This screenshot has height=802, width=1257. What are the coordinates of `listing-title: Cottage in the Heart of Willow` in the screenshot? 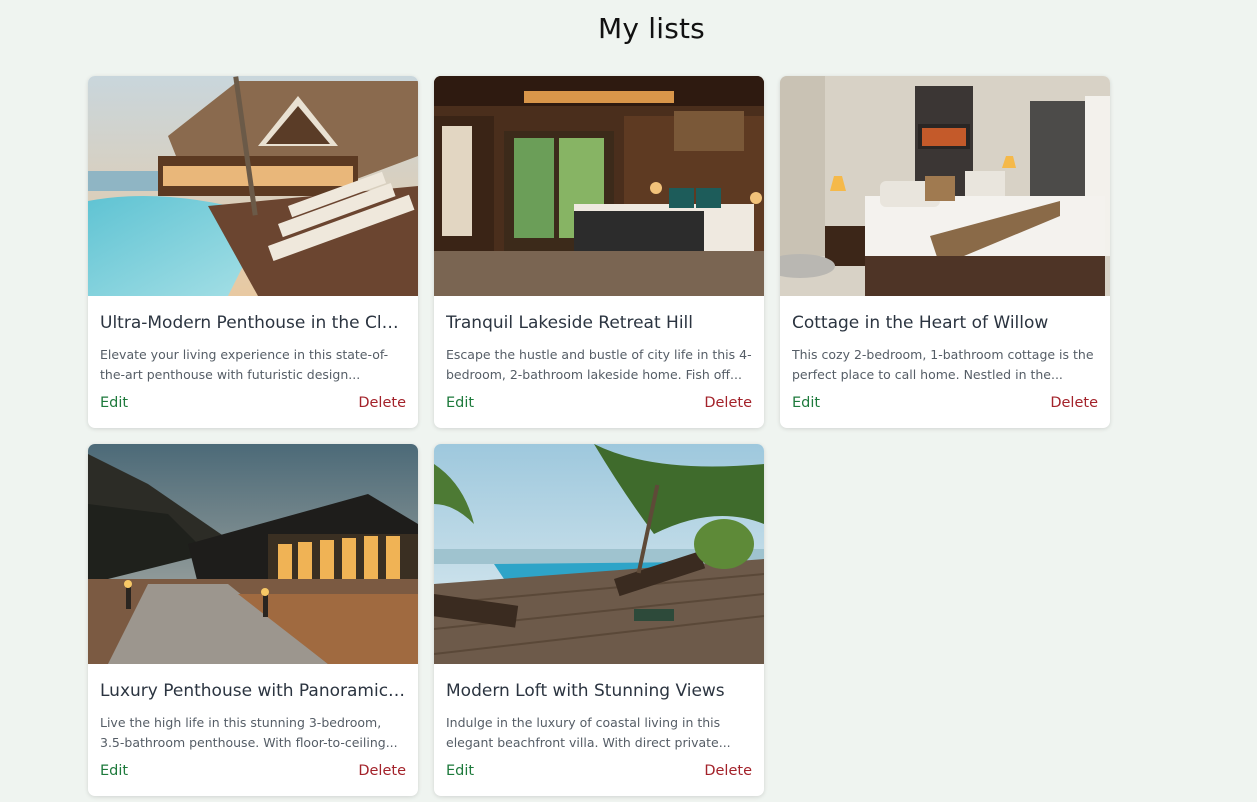 It's located at (920, 323).